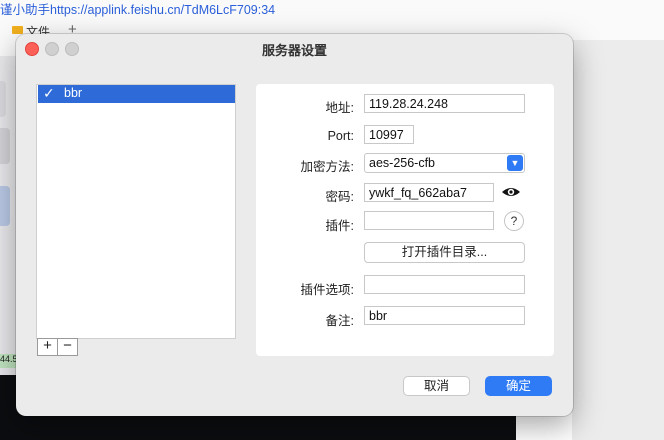 The height and width of the screenshot is (440, 664). I want to click on dialog-title: 服务器设置, so click(294, 50).